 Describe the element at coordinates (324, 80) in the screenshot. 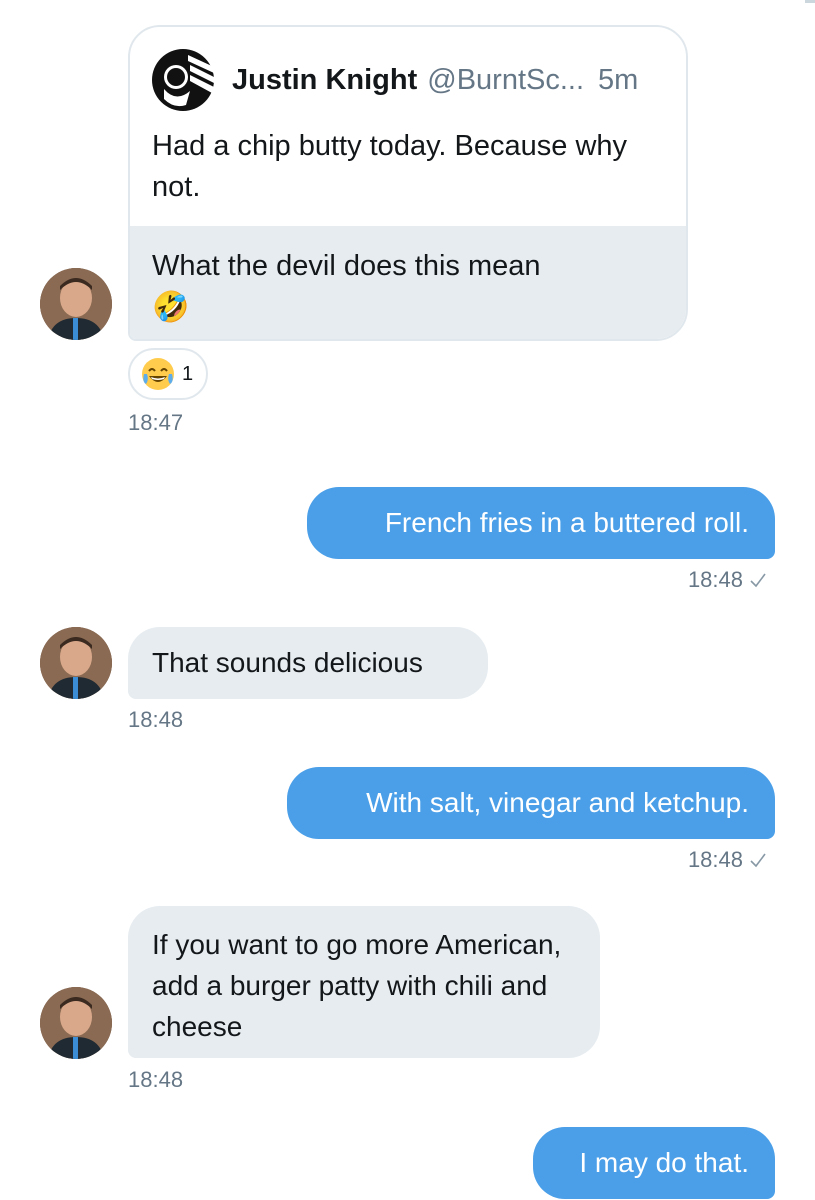

I see `tweet-author-name: Justin Knight` at that location.